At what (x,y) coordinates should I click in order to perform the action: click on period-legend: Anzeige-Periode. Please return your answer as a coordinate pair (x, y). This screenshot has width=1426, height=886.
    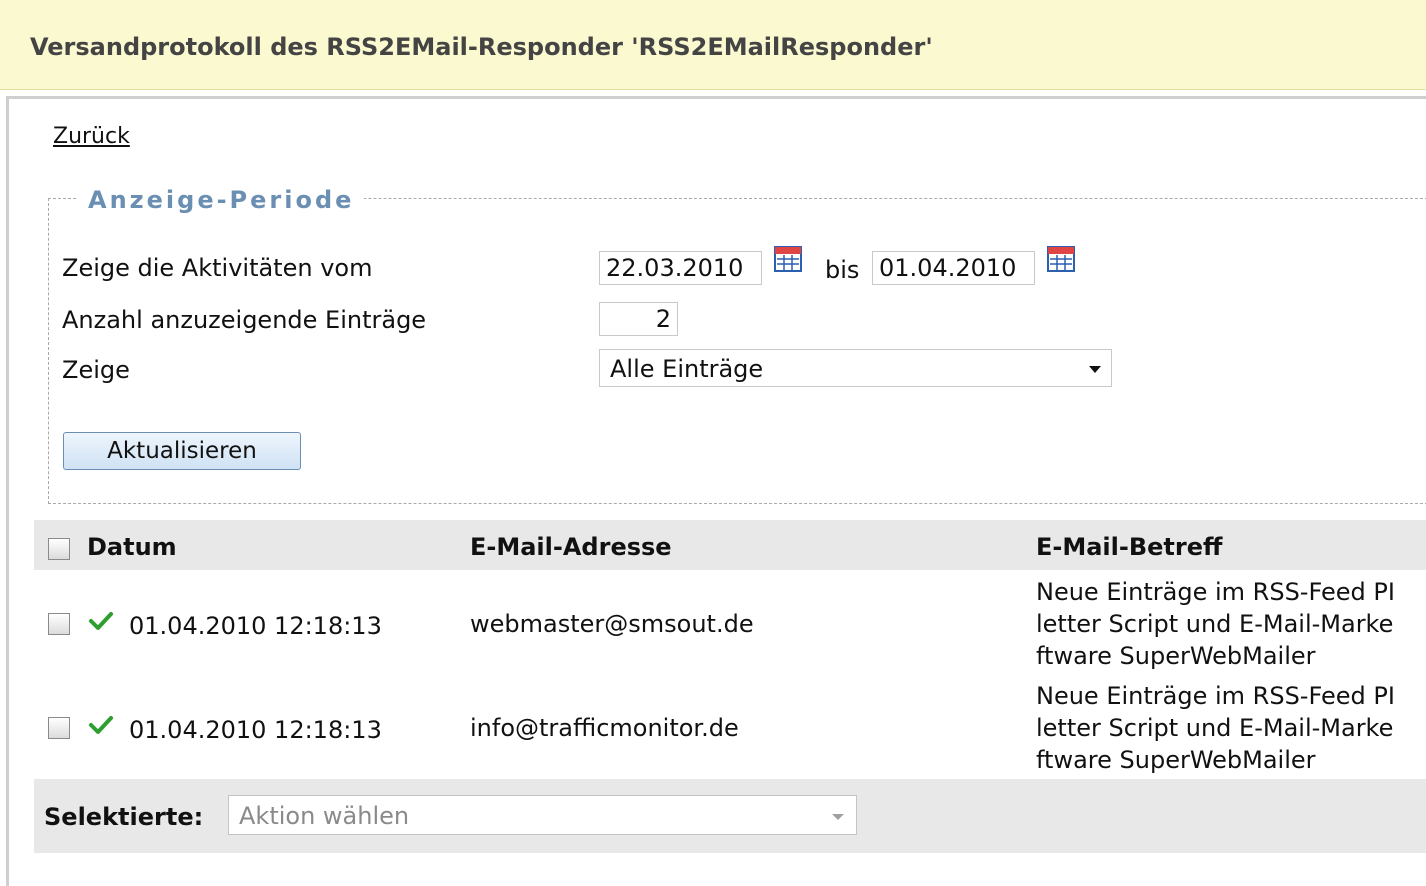
    Looking at the image, I should click on (221, 200).